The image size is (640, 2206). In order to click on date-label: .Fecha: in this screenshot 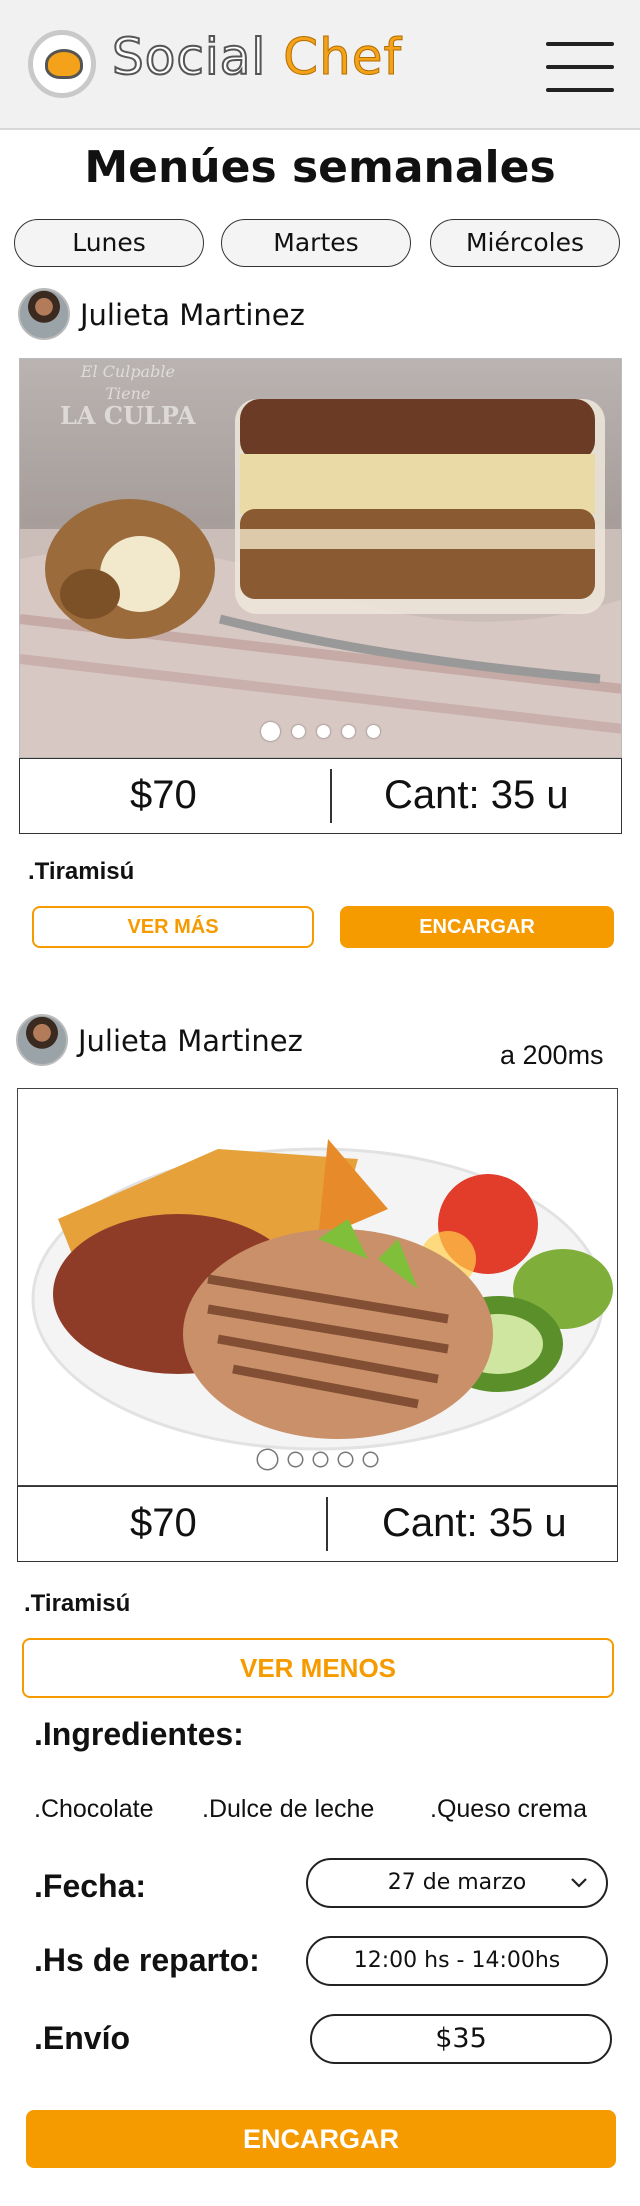, I will do `click(90, 1886)`.